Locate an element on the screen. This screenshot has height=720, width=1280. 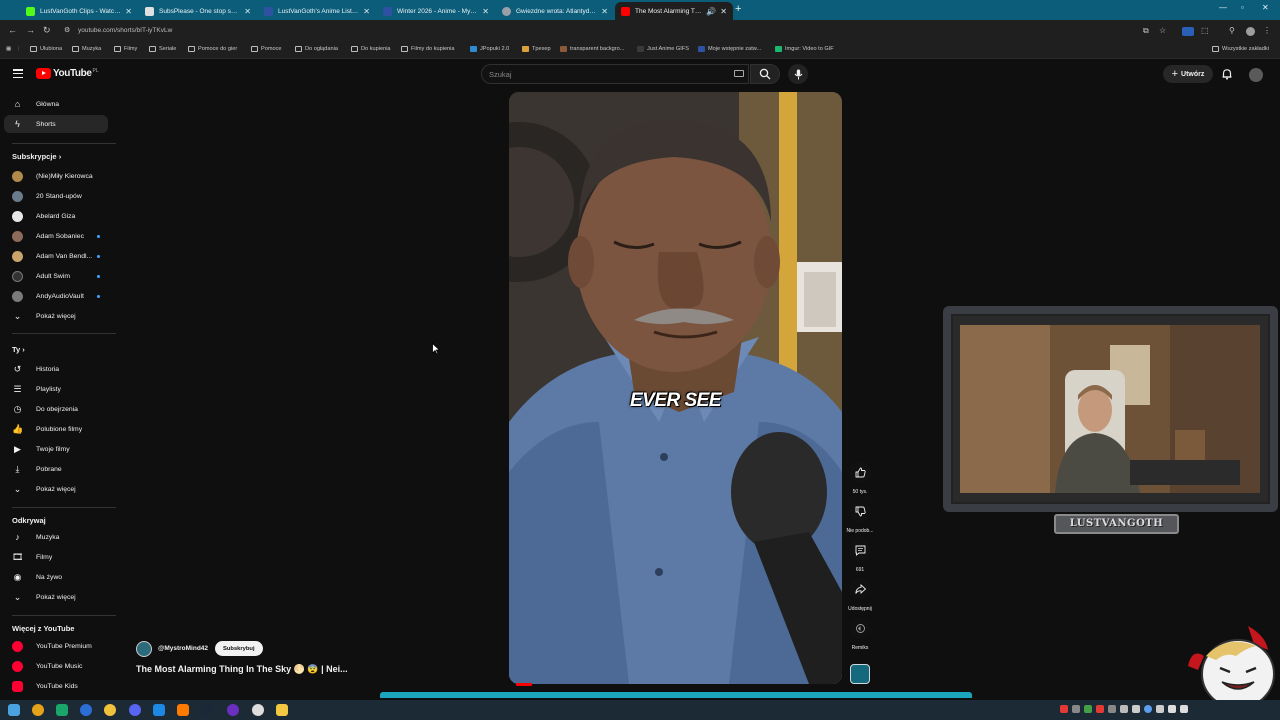
volume-icon is located at coordinates (1184, 709).